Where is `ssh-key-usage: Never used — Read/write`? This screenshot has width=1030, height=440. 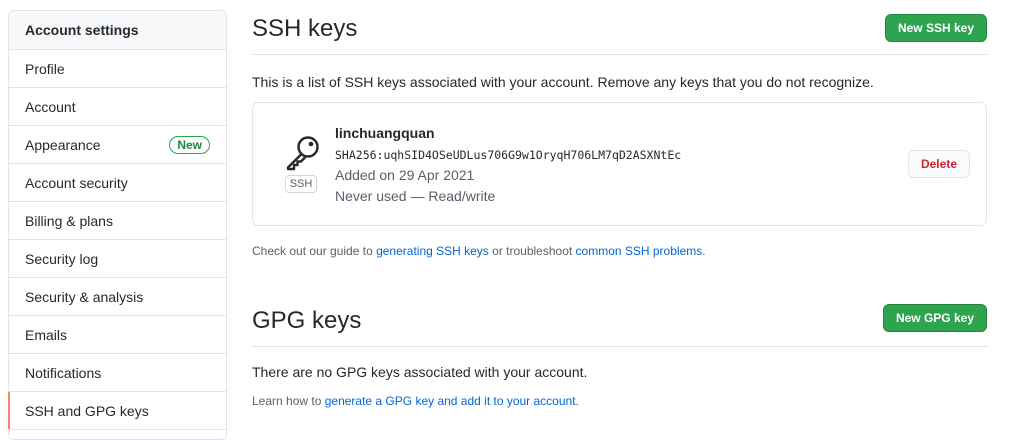 ssh-key-usage: Never used — Read/write is located at coordinates (415, 196).